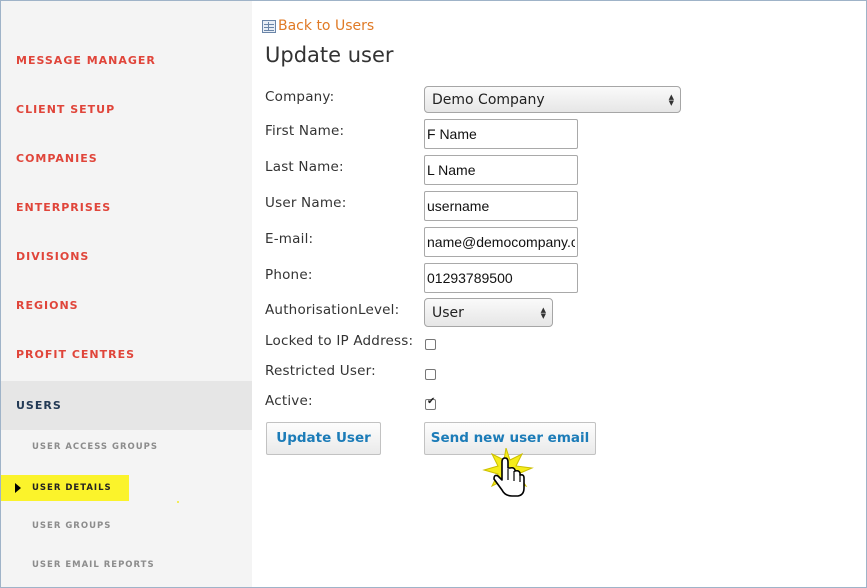 Image resolution: width=867 pixels, height=588 pixels. What do you see at coordinates (323, 438) in the screenshot?
I see `update-user-button: Update User` at bounding box center [323, 438].